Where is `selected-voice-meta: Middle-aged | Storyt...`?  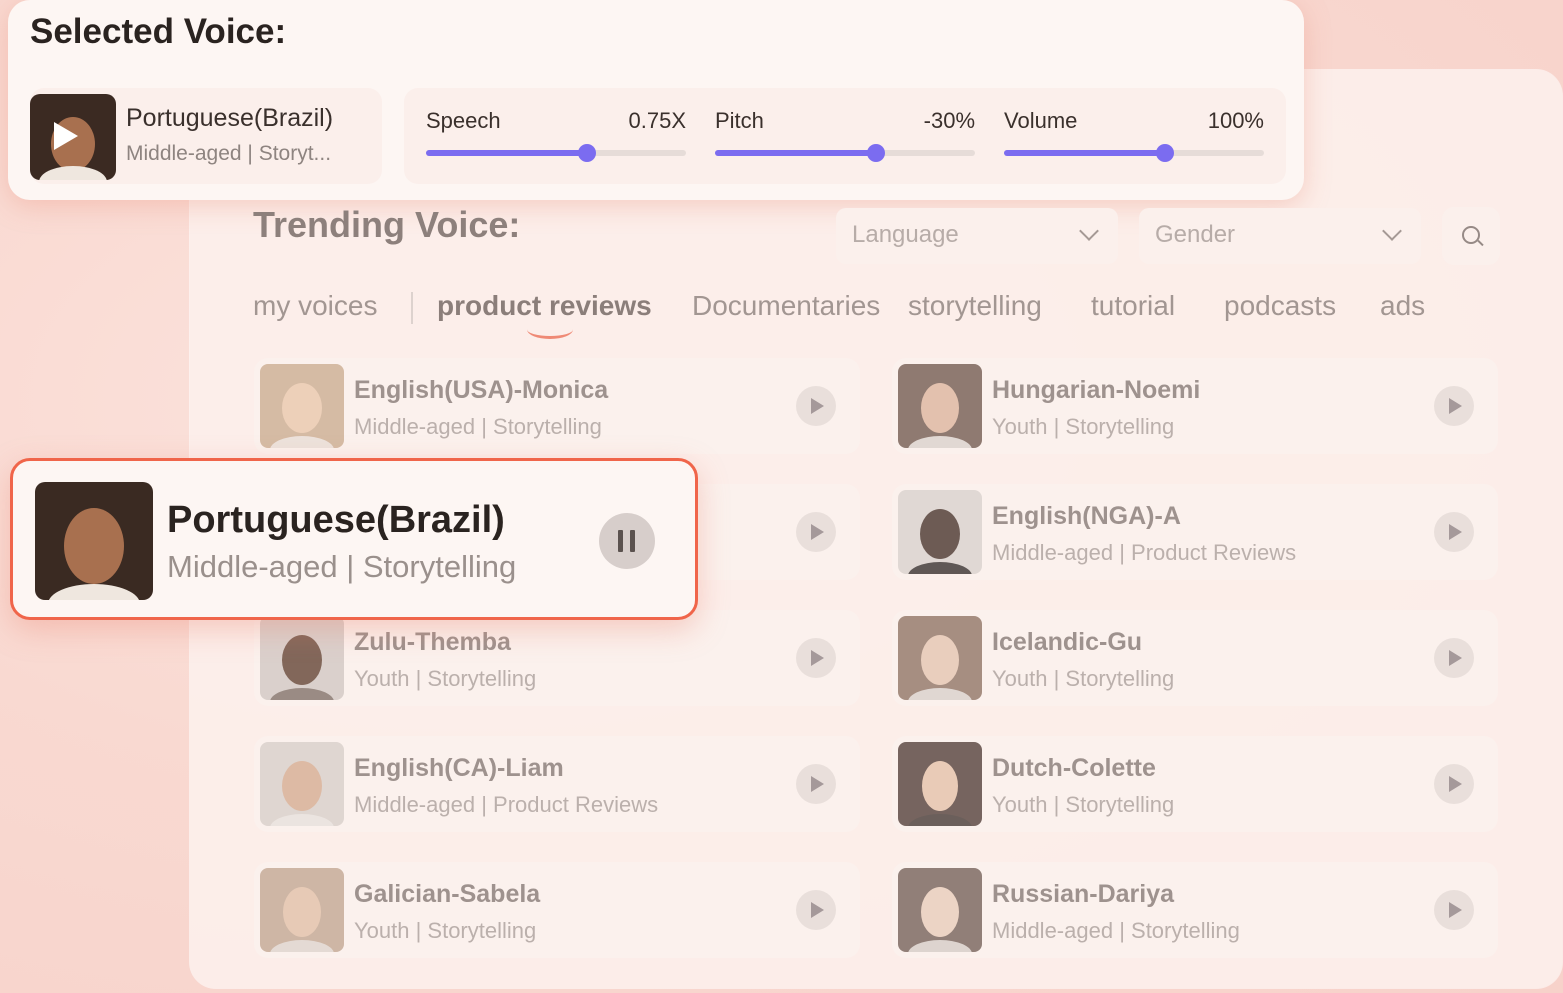
selected-voice-meta: Middle-aged | Storyt... is located at coordinates (229, 153).